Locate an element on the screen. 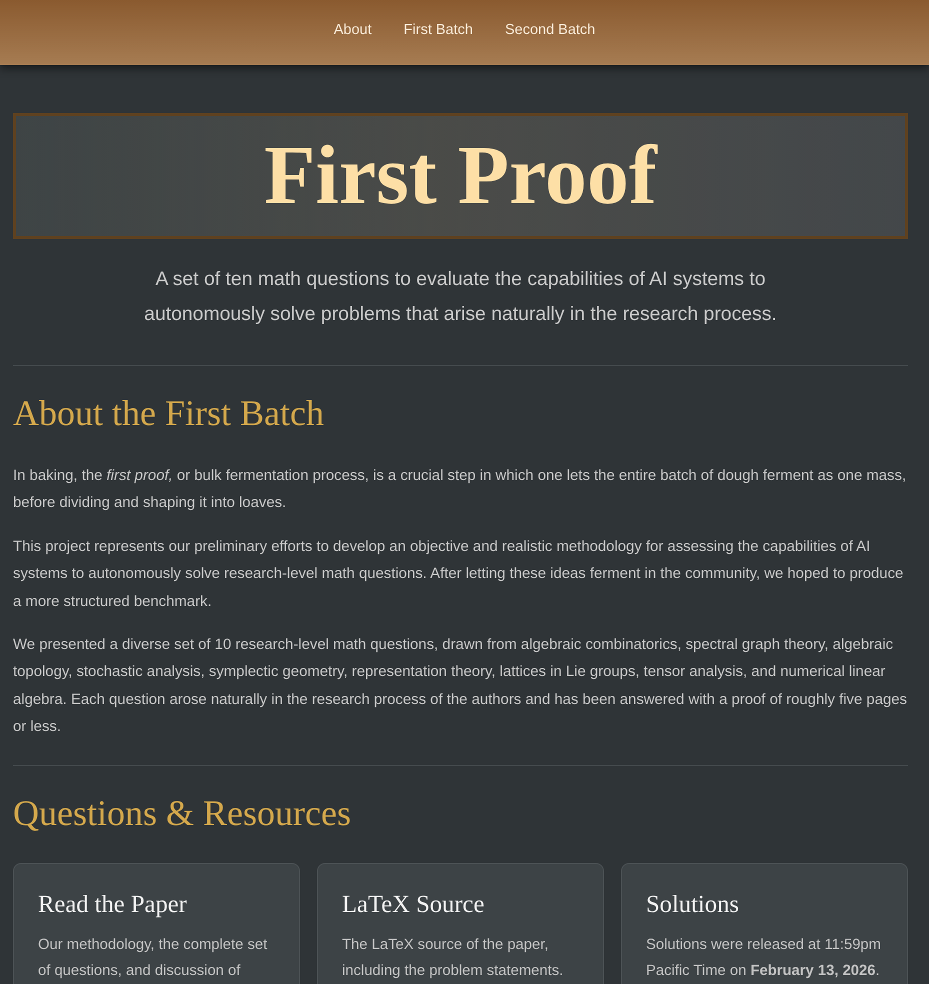 This screenshot has height=984, width=929. card-title: LaTeX Source is located at coordinates (414, 905).